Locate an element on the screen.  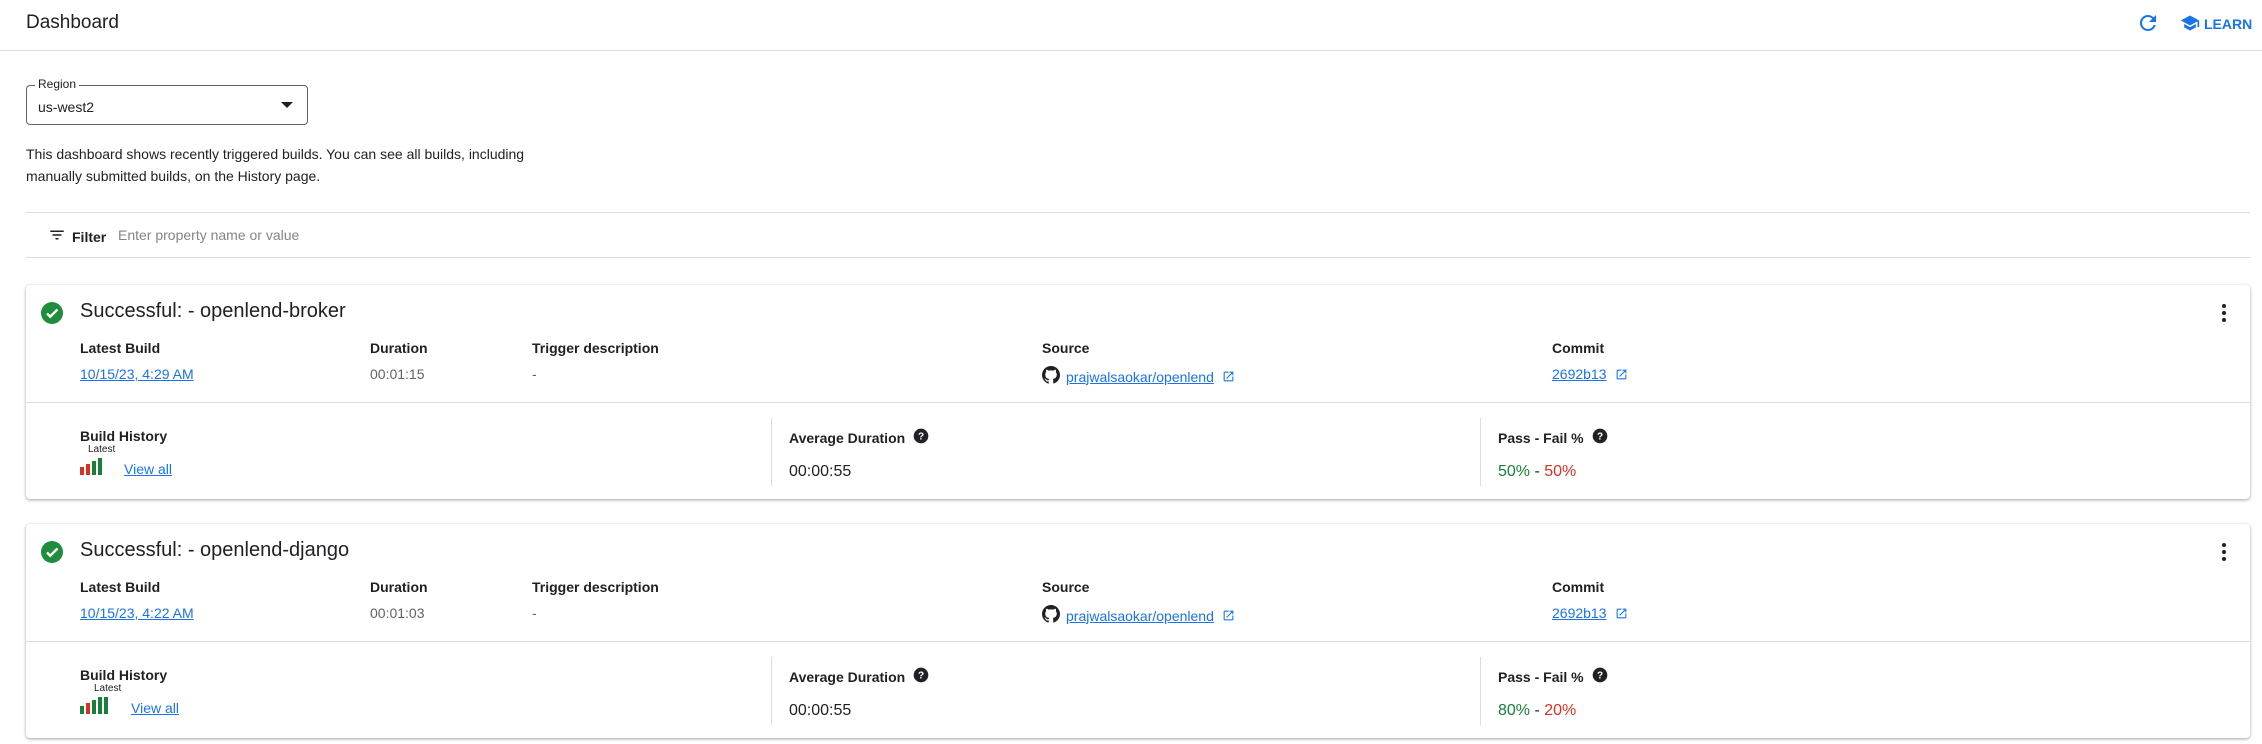
dropdown-arrow-icon is located at coordinates (287, 105).